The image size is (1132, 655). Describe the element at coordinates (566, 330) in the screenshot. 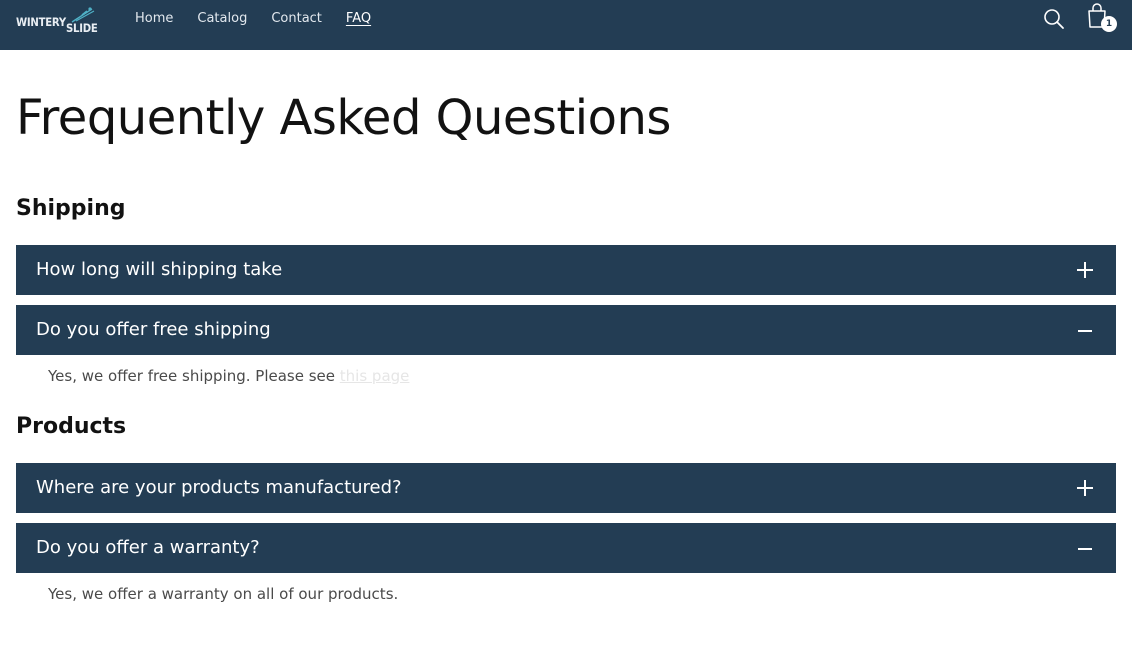

I see `faq-item-free-shipping: Do you offer free shipping` at that location.